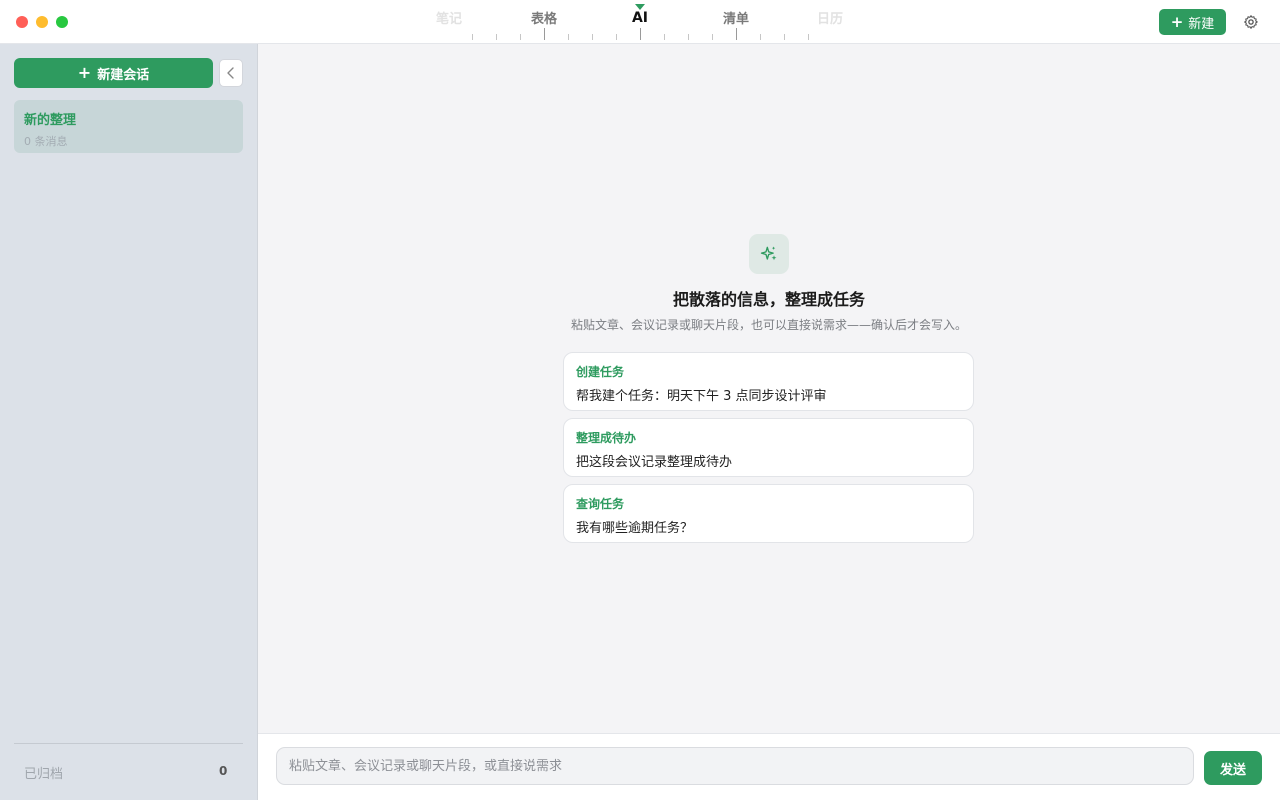 The width and height of the screenshot is (1280, 800). Describe the element at coordinates (654, 462) in the screenshot. I see `suggestion-text: 把这段会议记录整理成待办` at that location.